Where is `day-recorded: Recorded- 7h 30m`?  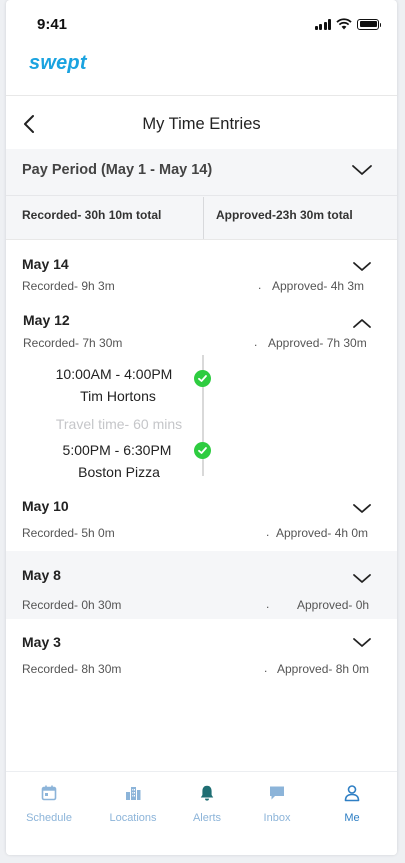 day-recorded: Recorded- 7h 30m is located at coordinates (73, 343).